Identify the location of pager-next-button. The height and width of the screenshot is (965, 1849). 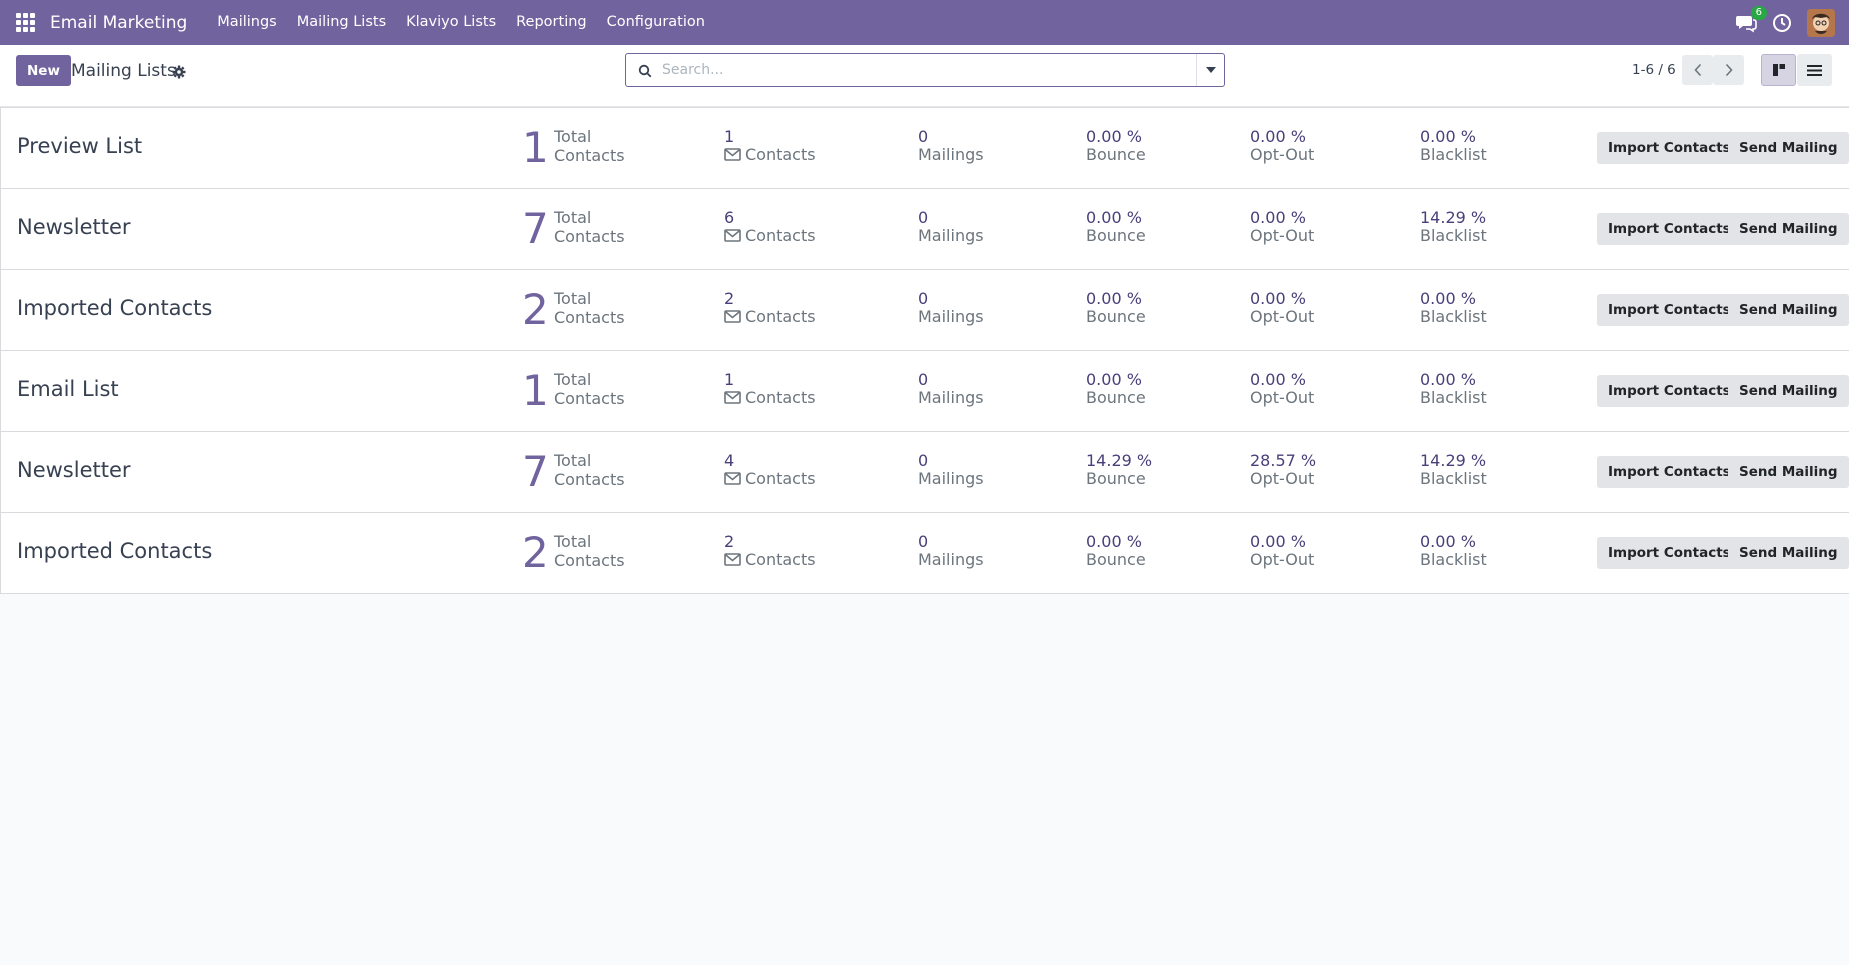
(1728, 70).